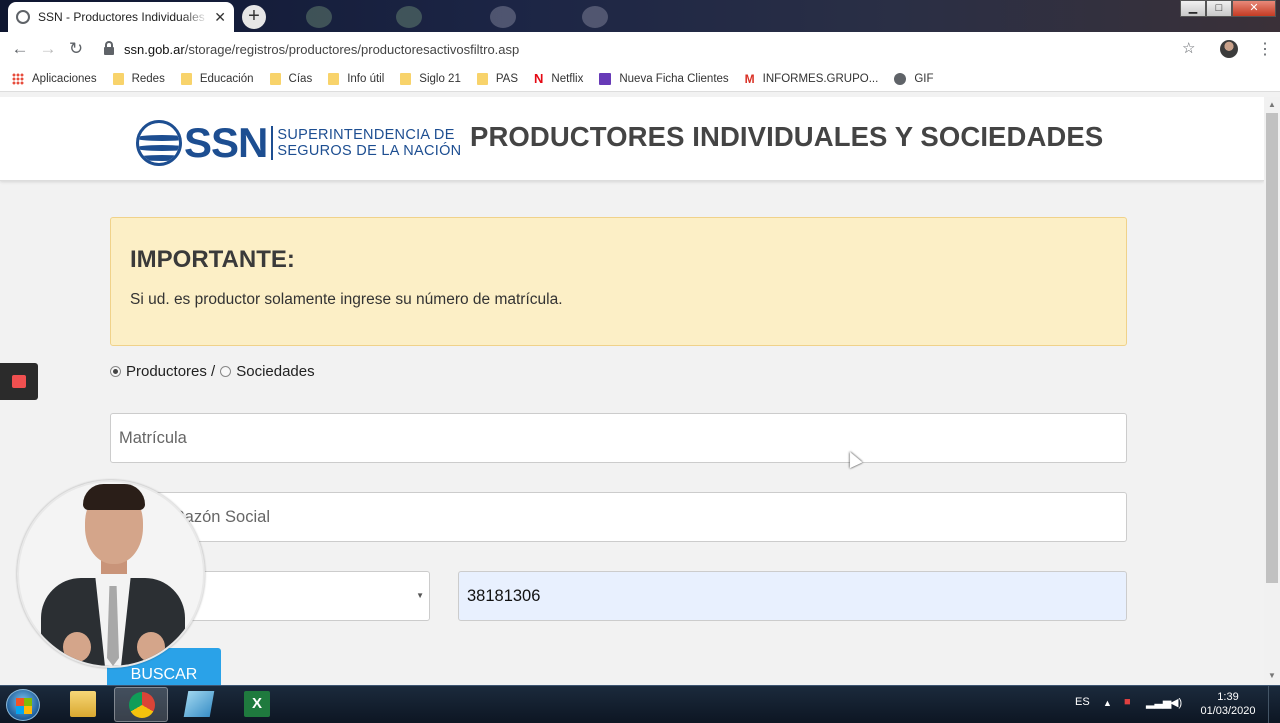  I want to click on back-arrow-icon: ←, so click(20, 49).